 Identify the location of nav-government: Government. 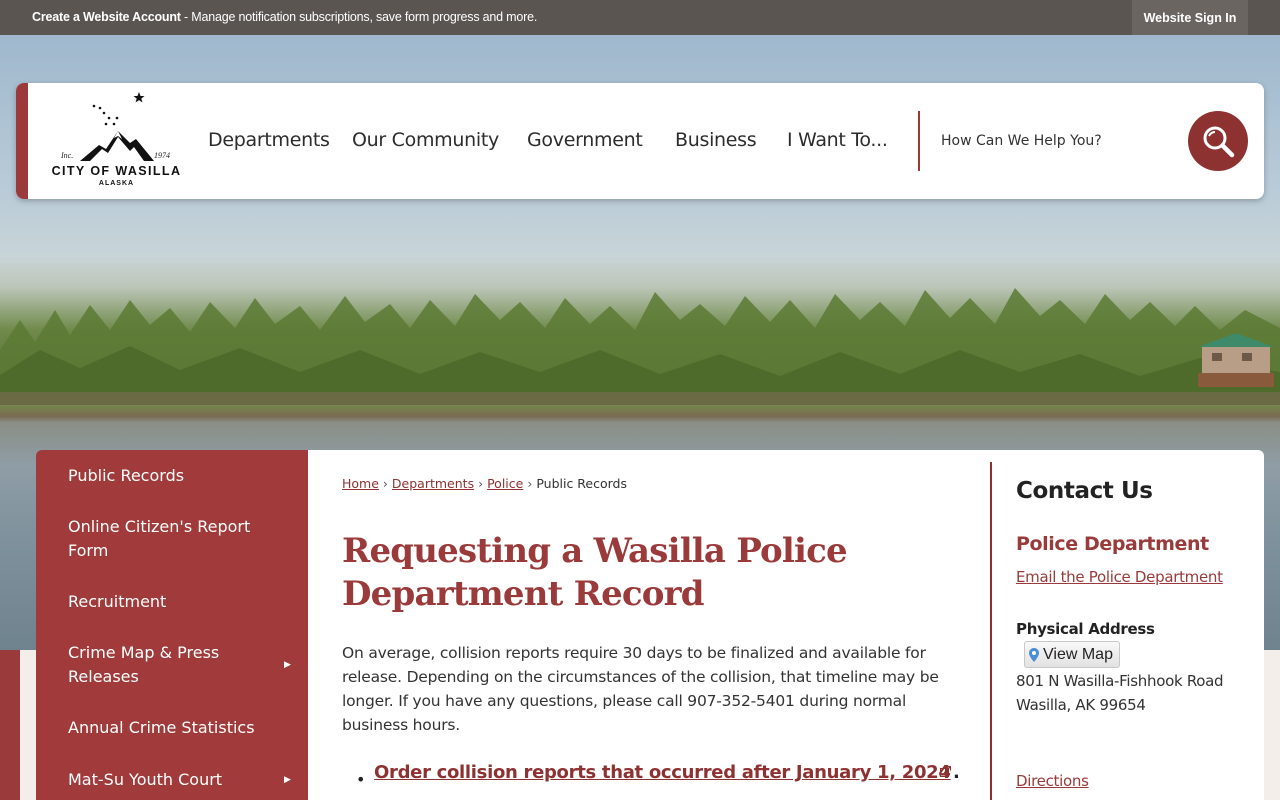
(585, 140).